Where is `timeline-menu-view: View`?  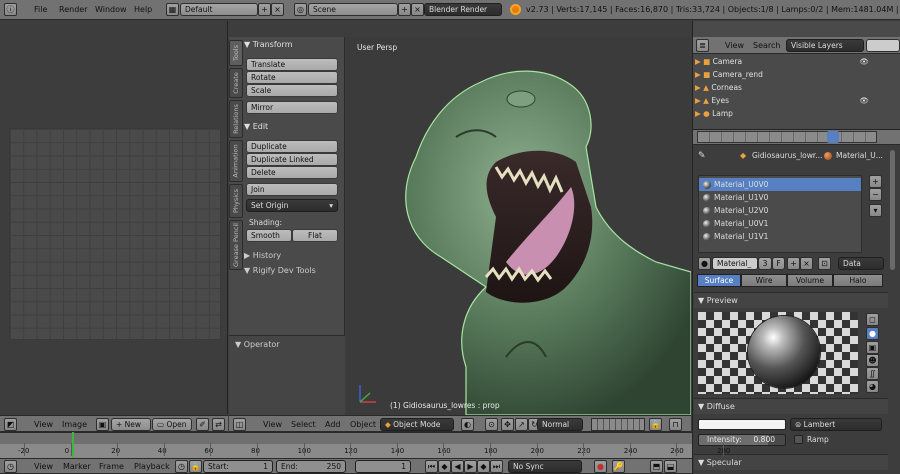
timeline-menu-view: View is located at coordinates (43, 466).